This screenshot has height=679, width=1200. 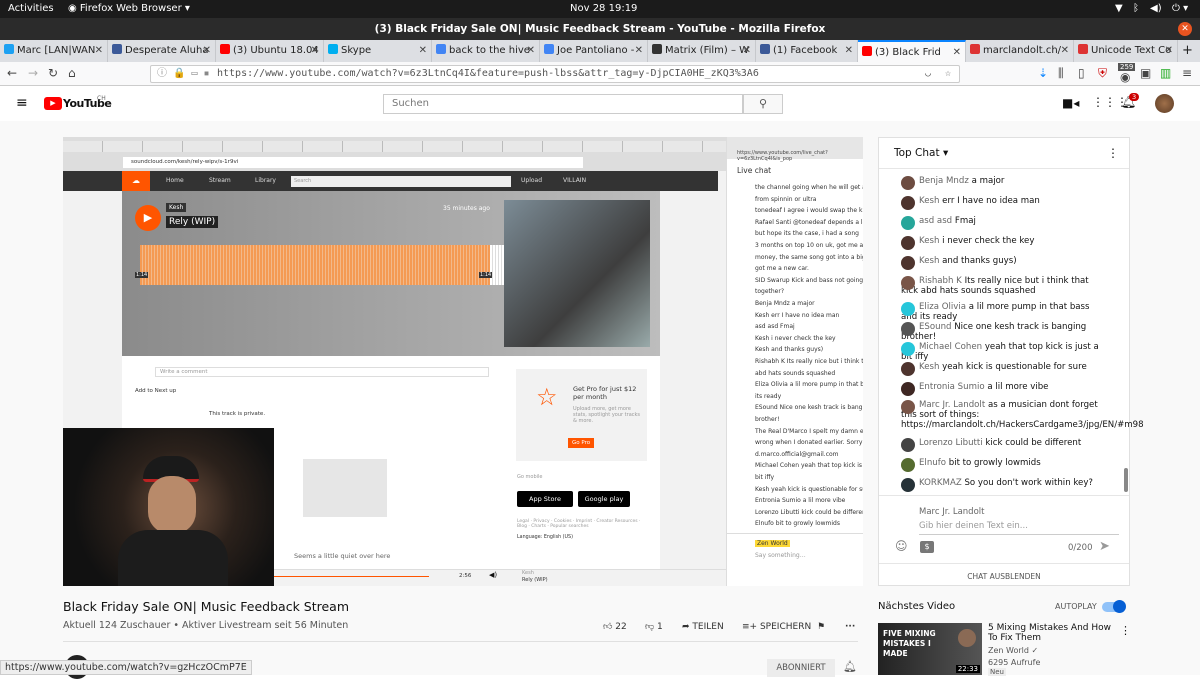 What do you see at coordinates (594, 51) in the screenshot?
I see `tab: Joe Pantoliano - ✕` at bounding box center [594, 51].